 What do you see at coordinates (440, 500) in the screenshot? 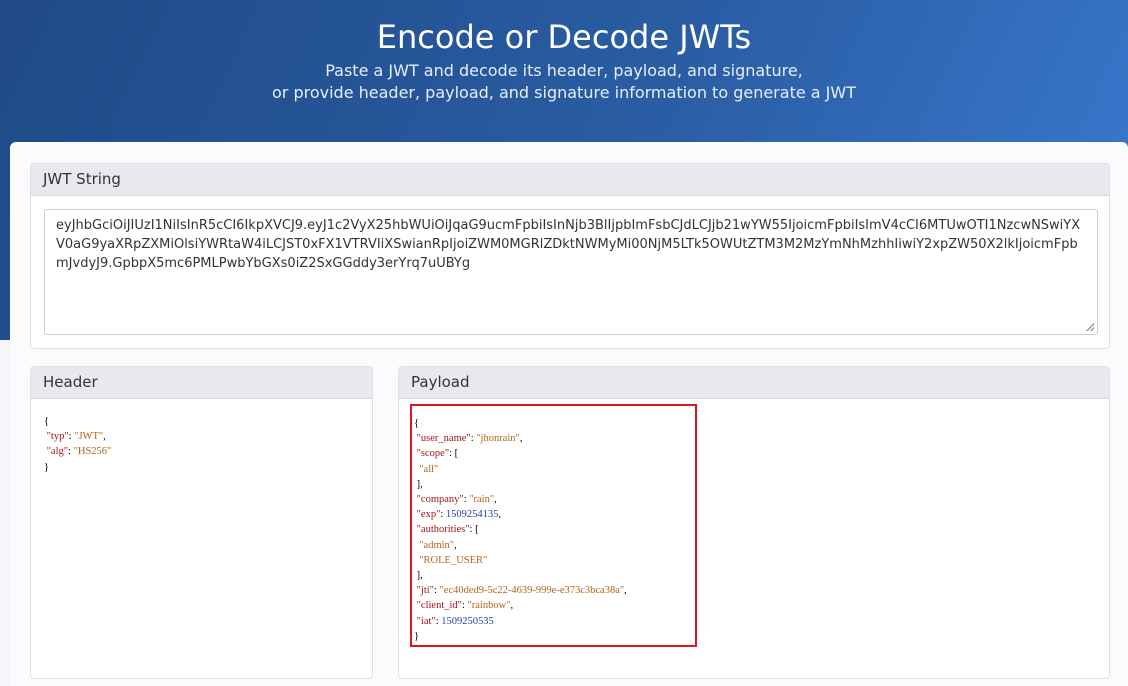
I see `json-key: "company"` at bounding box center [440, 500].